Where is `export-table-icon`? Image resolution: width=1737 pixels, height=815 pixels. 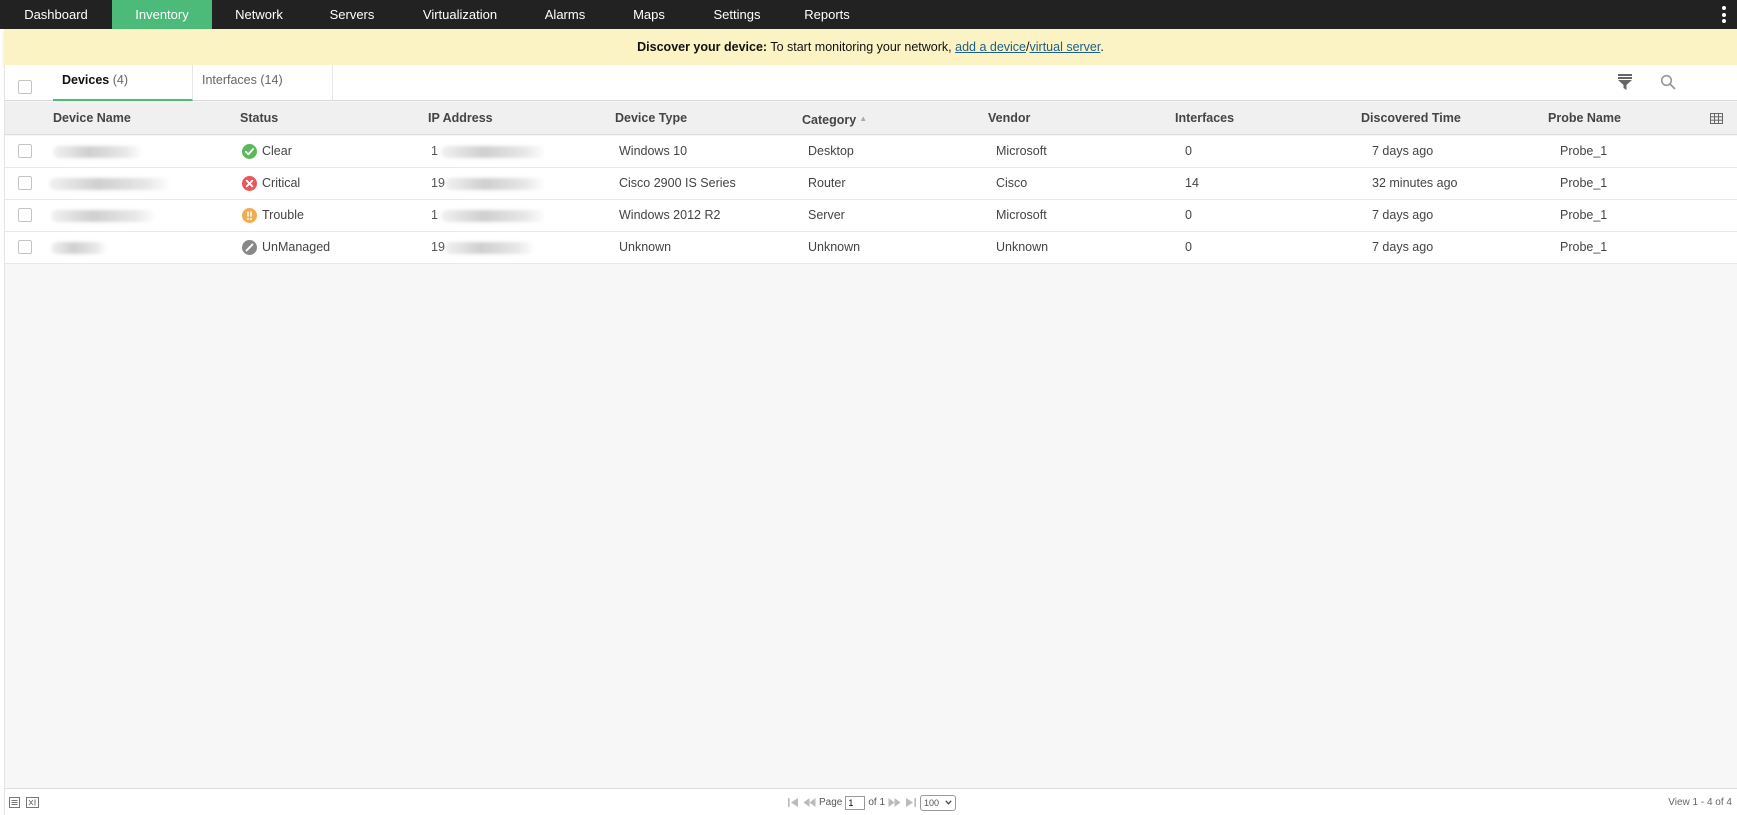
export-table-icon is located at coordinates (14, 802).